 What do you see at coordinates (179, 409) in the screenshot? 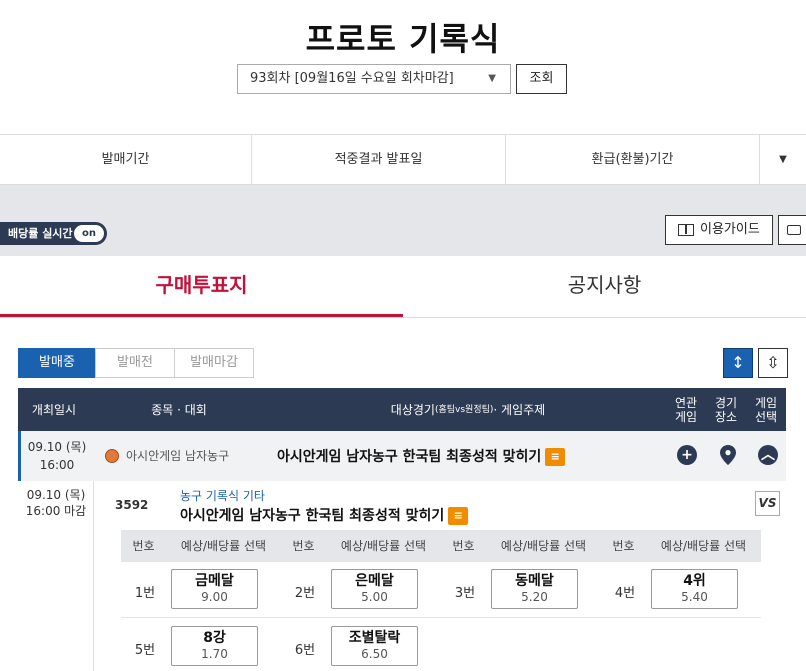
I see `col-sport: 종목 · 대회` at bounding box center [179, 409].